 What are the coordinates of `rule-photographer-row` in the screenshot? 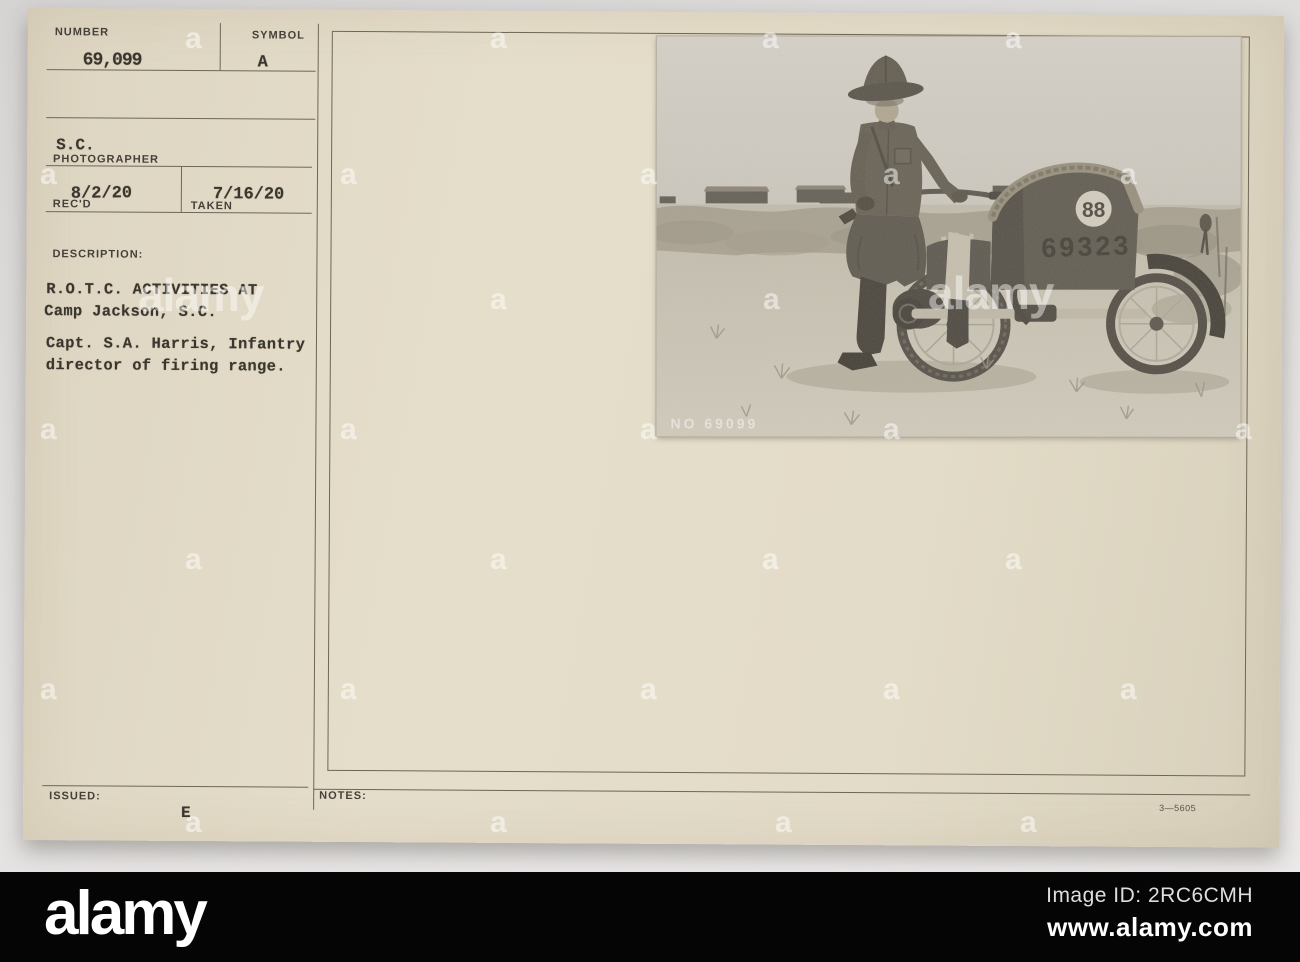 It's located at (179, 166).